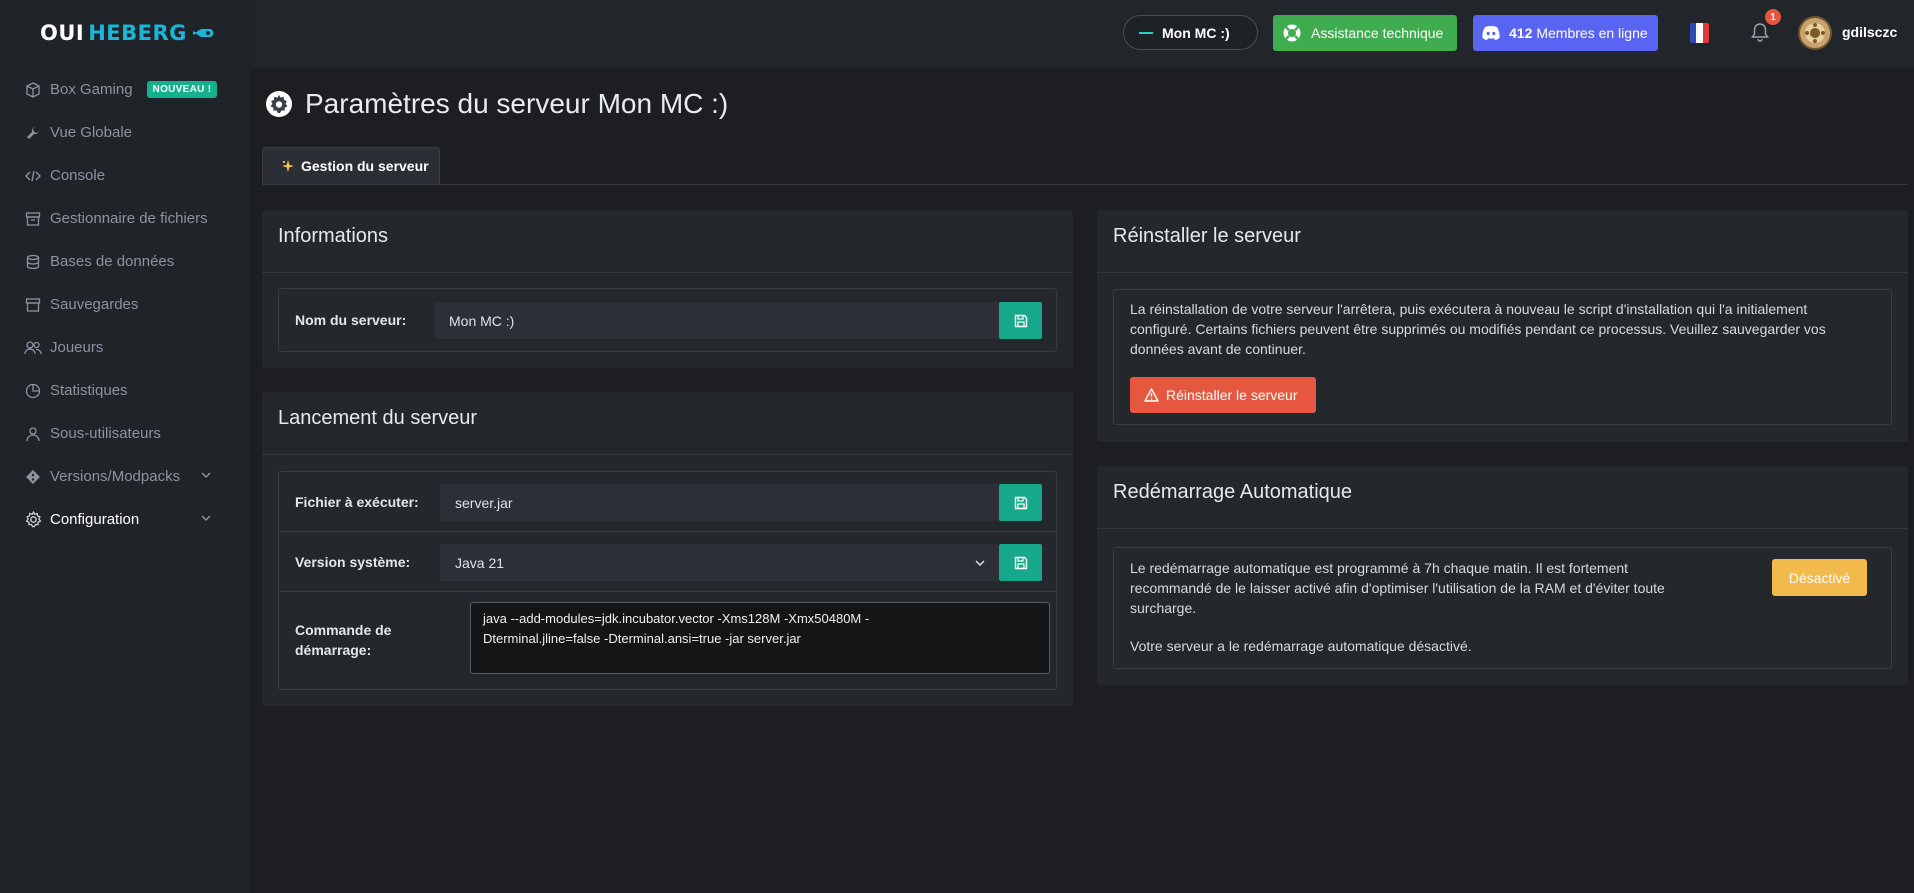  What do you see at coordinates (1592, 33) in the screenshot?
I see `discord-button-label: Membres en ligne` at bounding box center [1592, 33].